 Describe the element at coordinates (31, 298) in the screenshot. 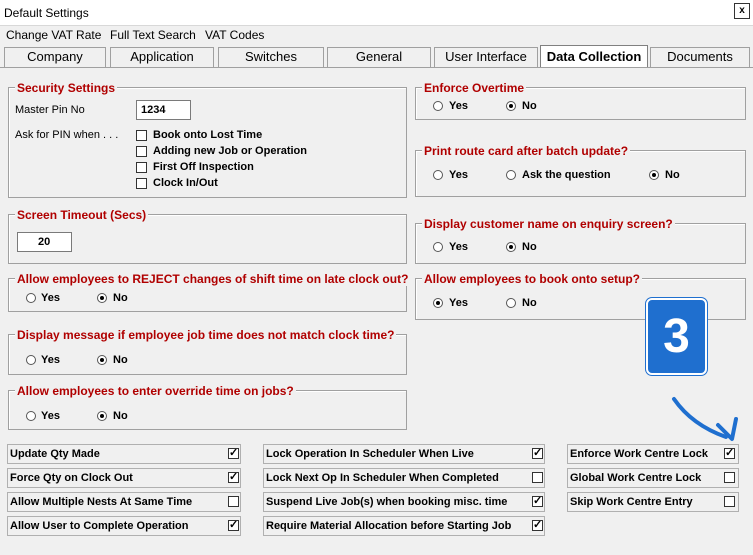

I see `reject-shift-yes-radio` at that location.